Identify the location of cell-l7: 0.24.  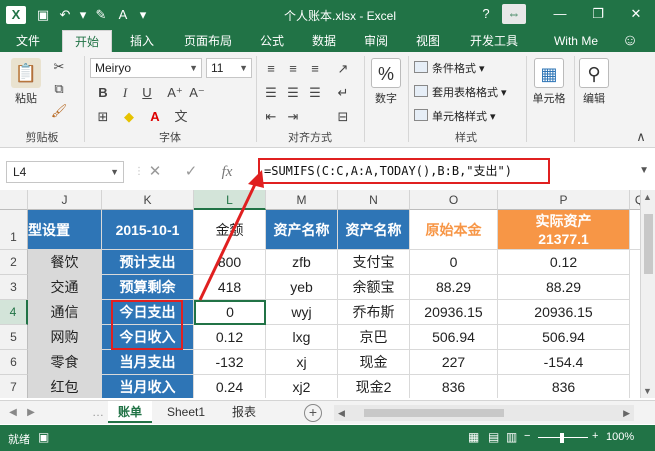
(230, 386).